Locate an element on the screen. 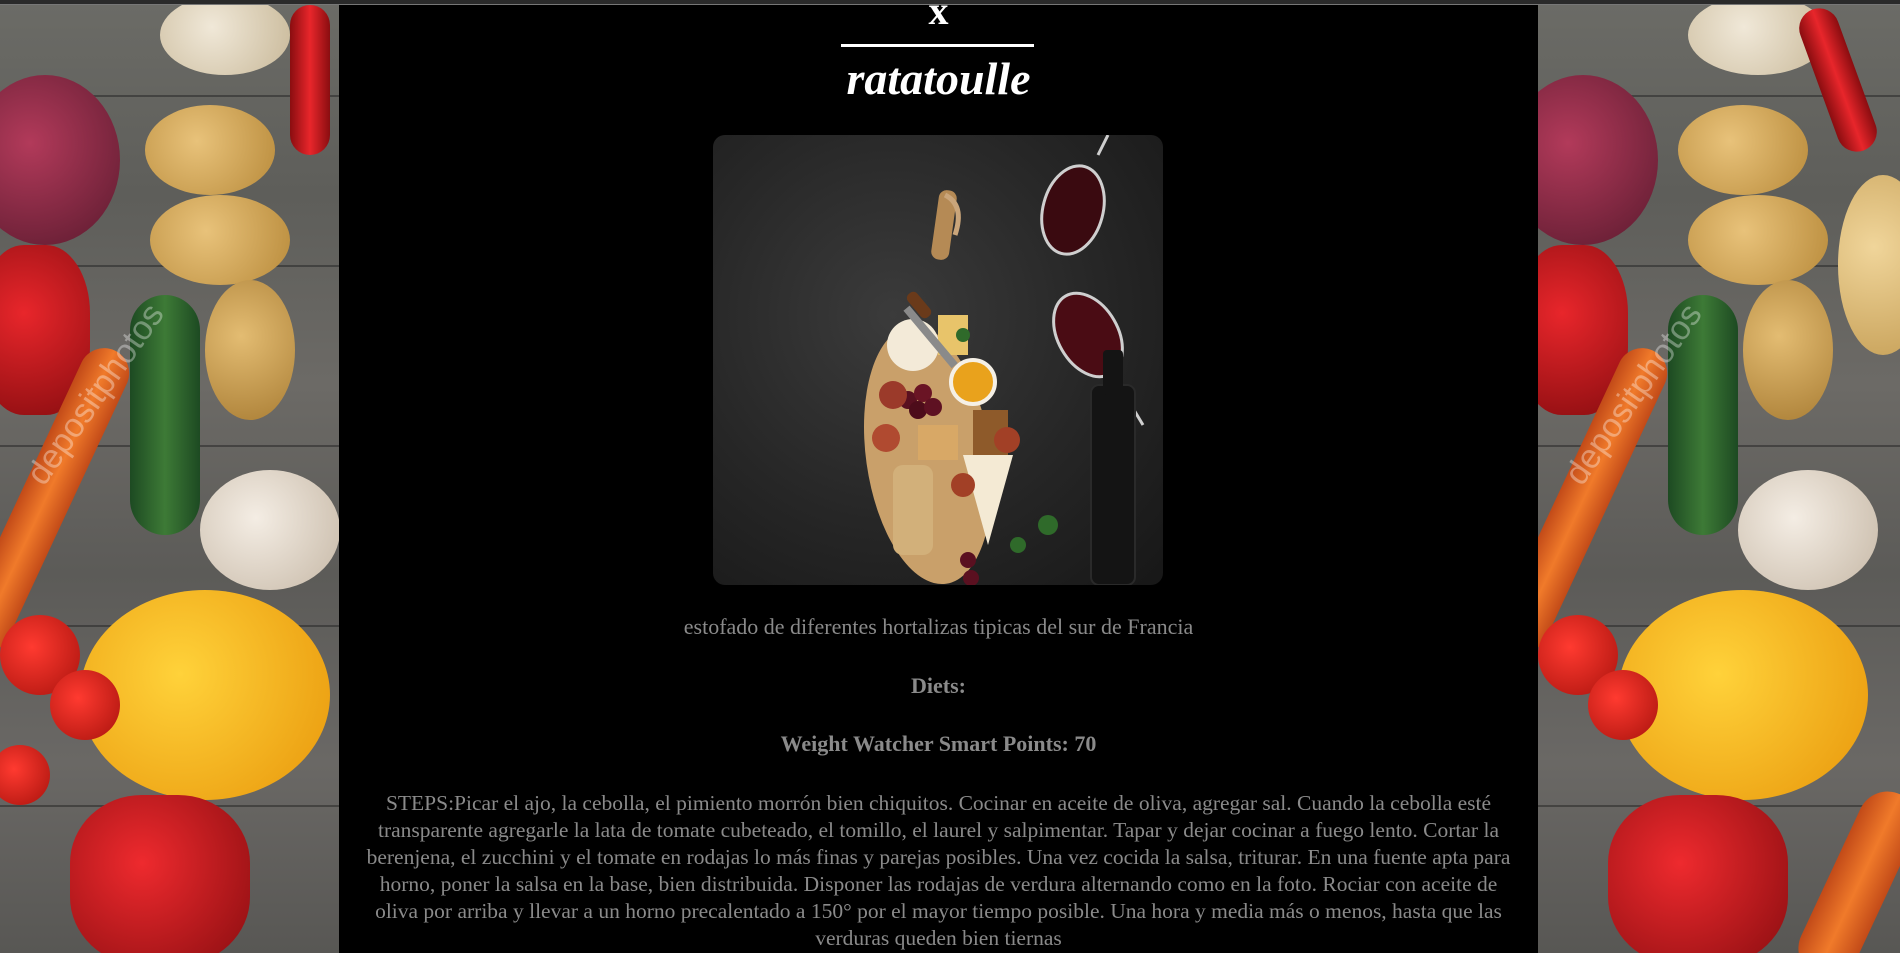 Image resolution: width=1900 pixels, height=953 pixels. weight-watcher-points: Weight Watcher Smart Points: 70 is located at coordinates (938, 743).